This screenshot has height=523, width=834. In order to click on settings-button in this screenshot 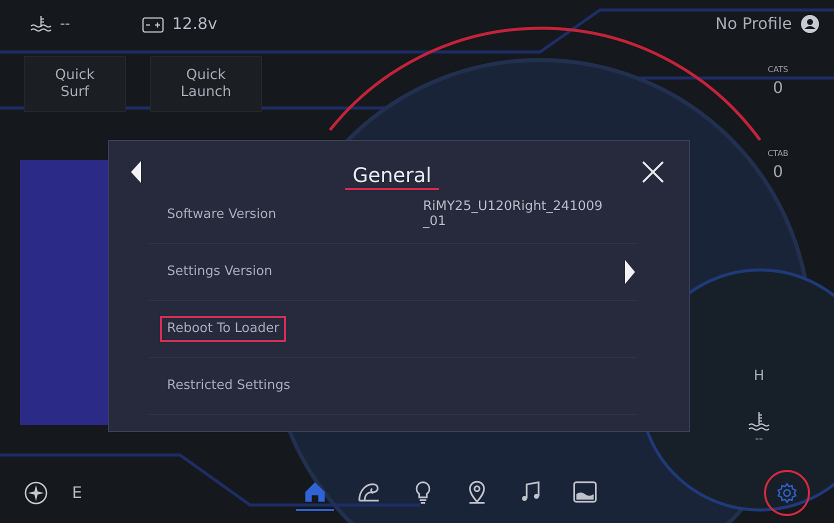, I will do `click(787, 493)`.